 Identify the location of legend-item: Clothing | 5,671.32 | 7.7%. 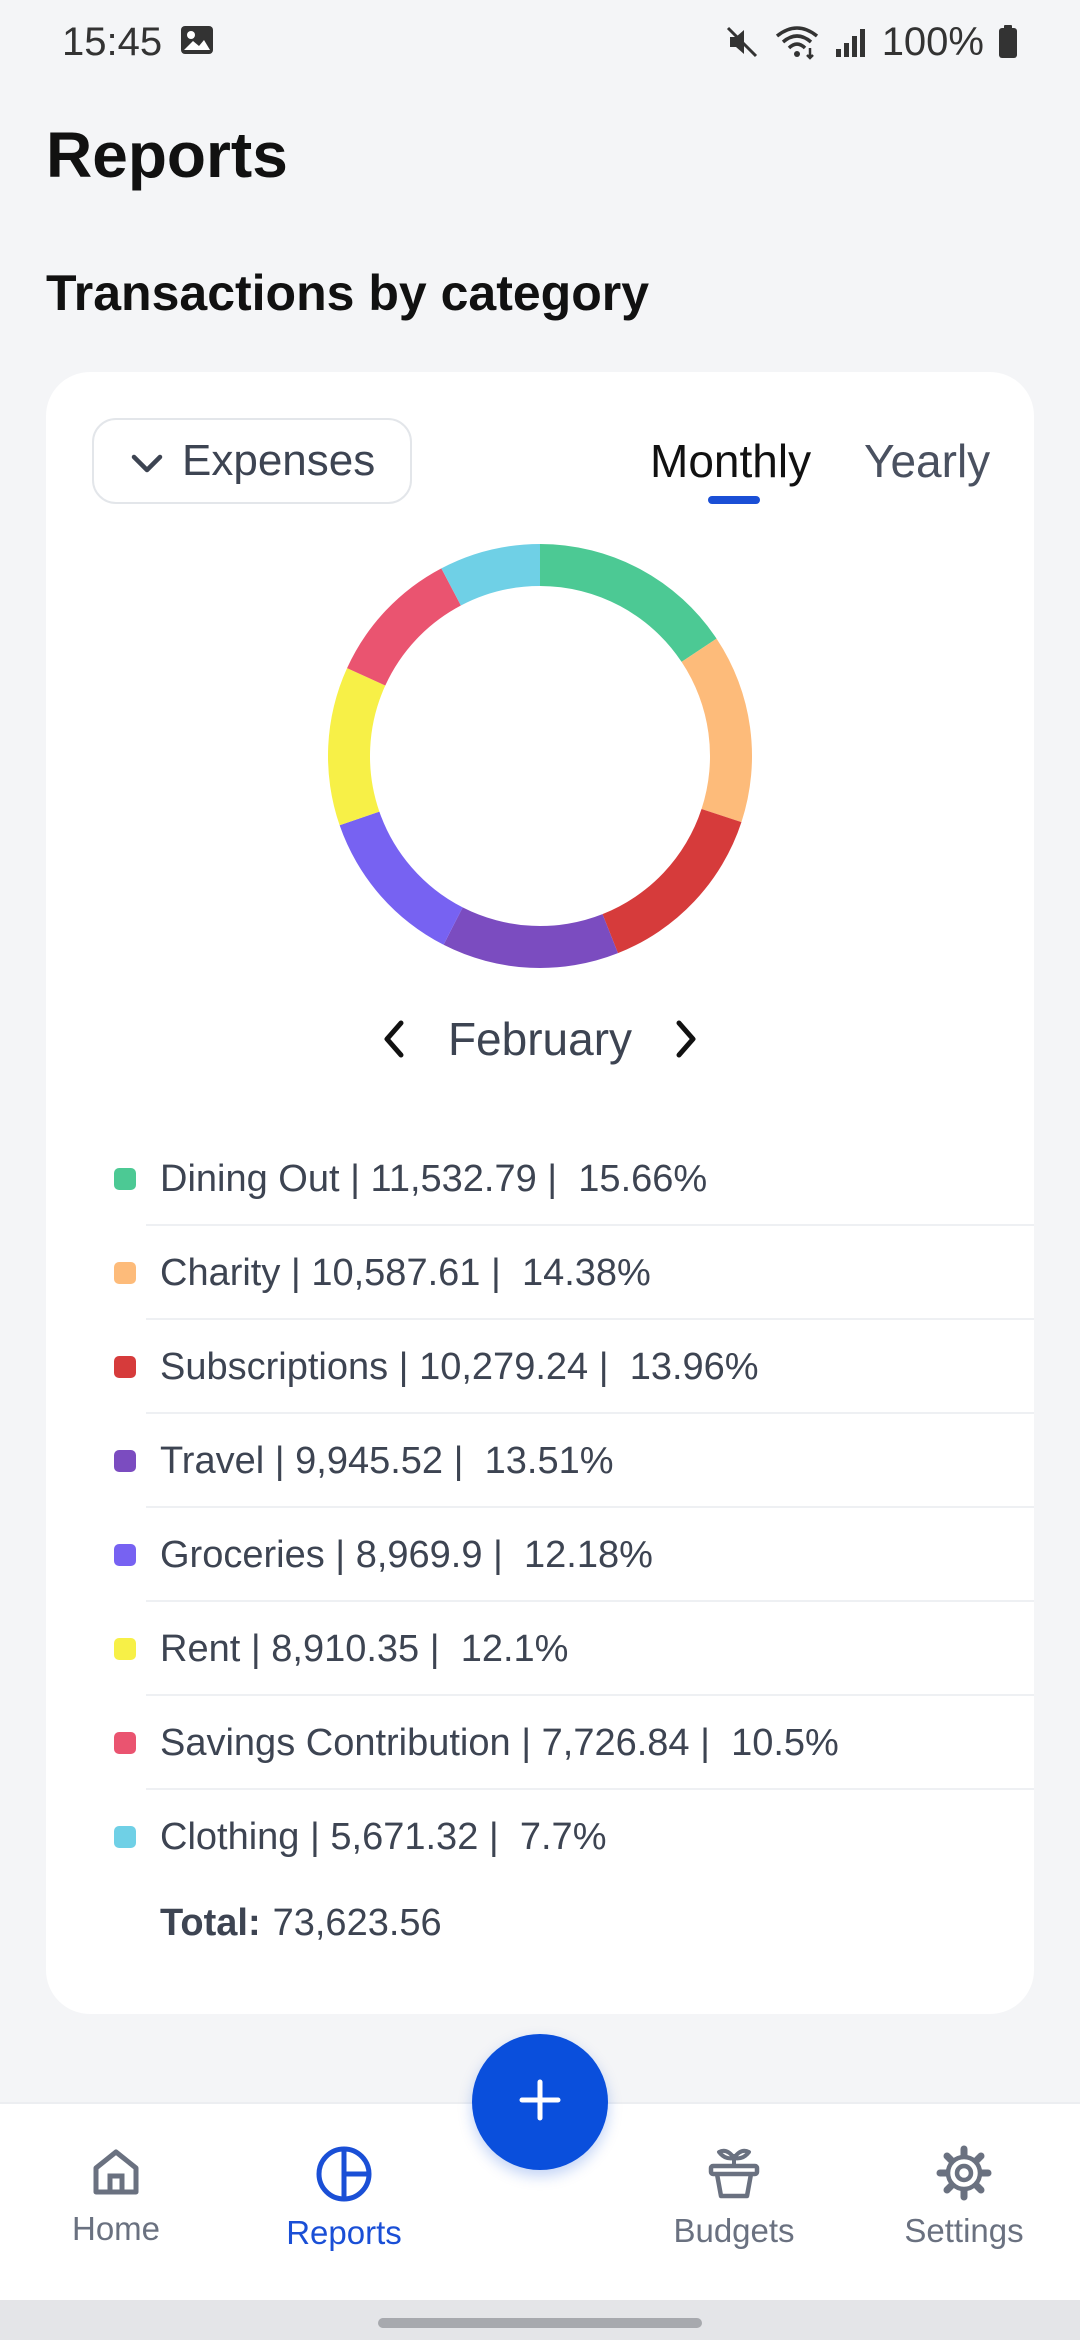
(540, 1837).